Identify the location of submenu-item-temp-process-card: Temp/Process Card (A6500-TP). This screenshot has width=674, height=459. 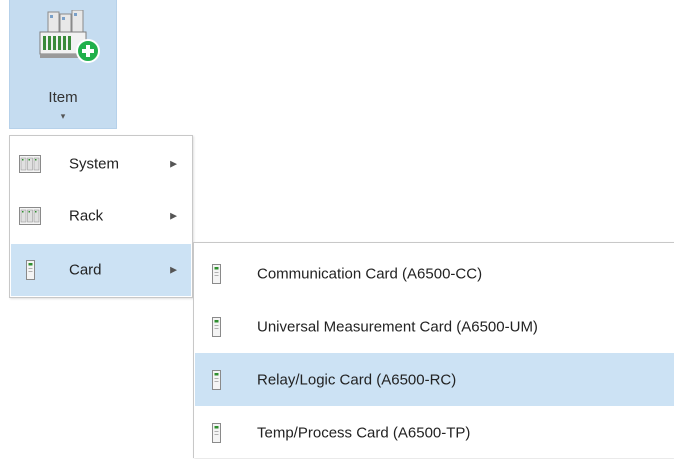
(434, 432).